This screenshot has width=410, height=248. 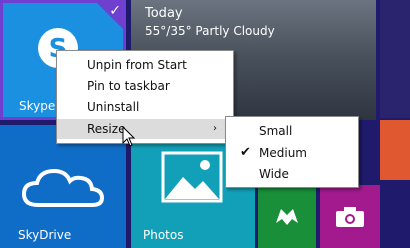 I want to click on menu-item-label: Resize, so click(x=106, y=129).